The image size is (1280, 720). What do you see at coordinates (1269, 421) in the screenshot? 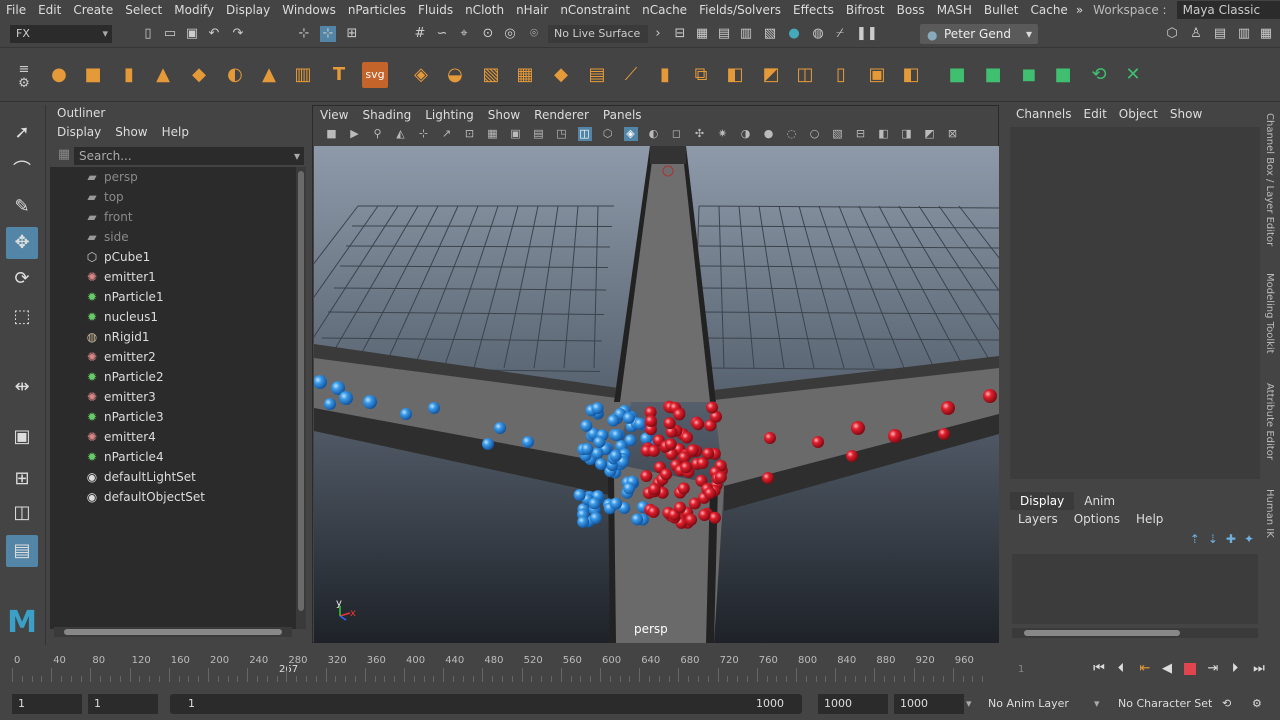
I see `side-tab-attribute-editor: Attribute Editor` at bounding box center [1269, 421].